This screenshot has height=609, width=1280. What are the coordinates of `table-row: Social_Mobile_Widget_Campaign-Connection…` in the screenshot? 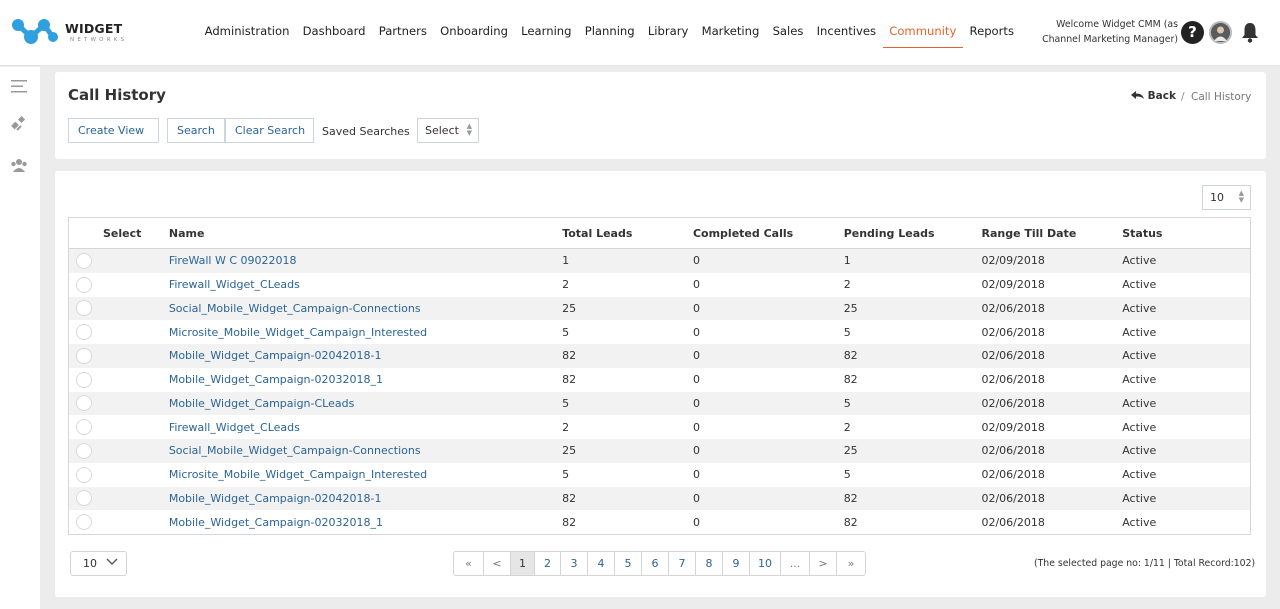 It's located at (659, 451).